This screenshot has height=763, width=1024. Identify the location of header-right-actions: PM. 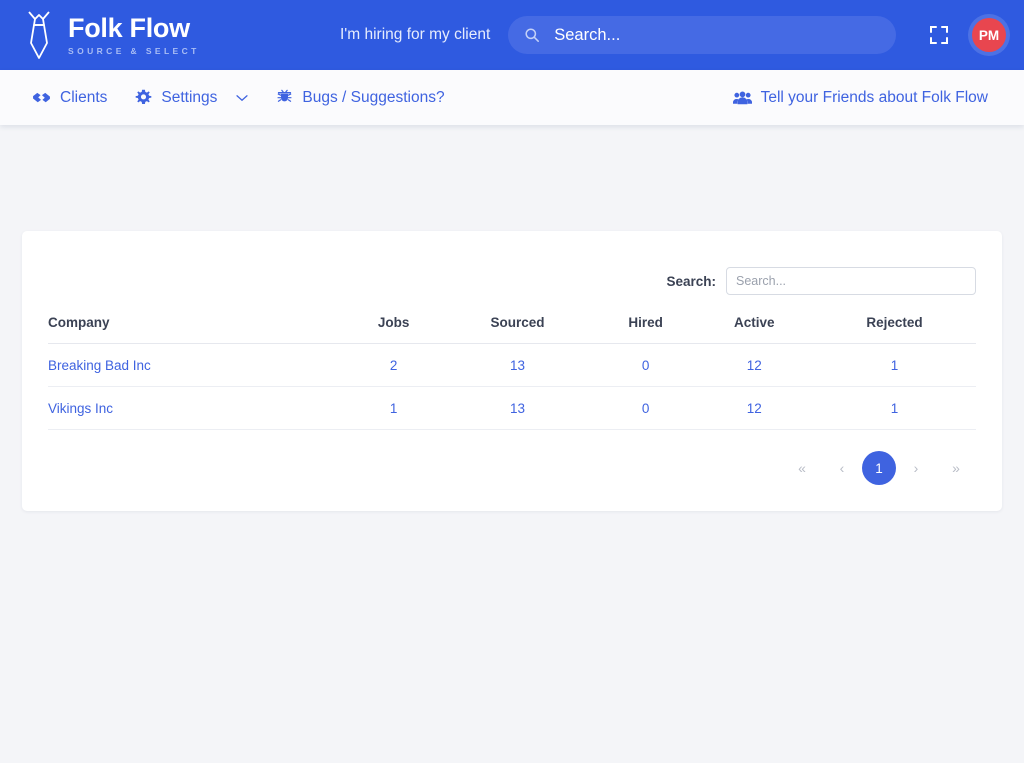
(967, 35).